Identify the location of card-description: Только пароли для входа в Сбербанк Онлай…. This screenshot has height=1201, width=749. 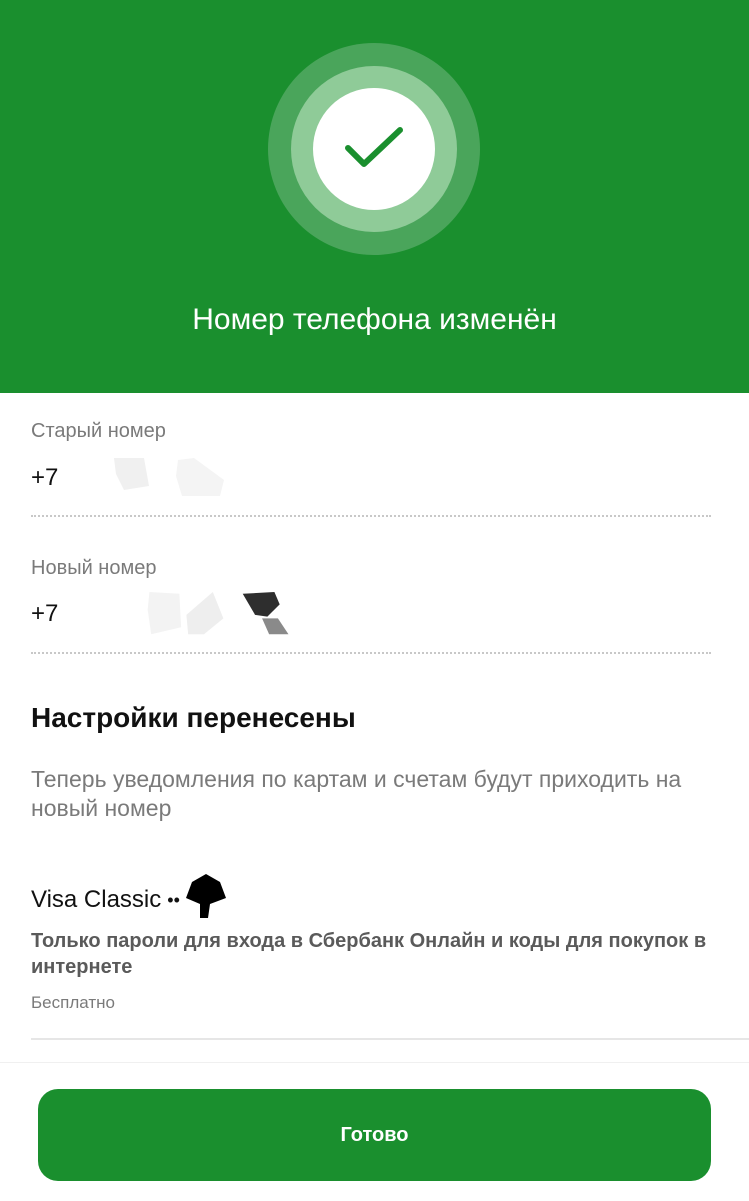
(369, 954).